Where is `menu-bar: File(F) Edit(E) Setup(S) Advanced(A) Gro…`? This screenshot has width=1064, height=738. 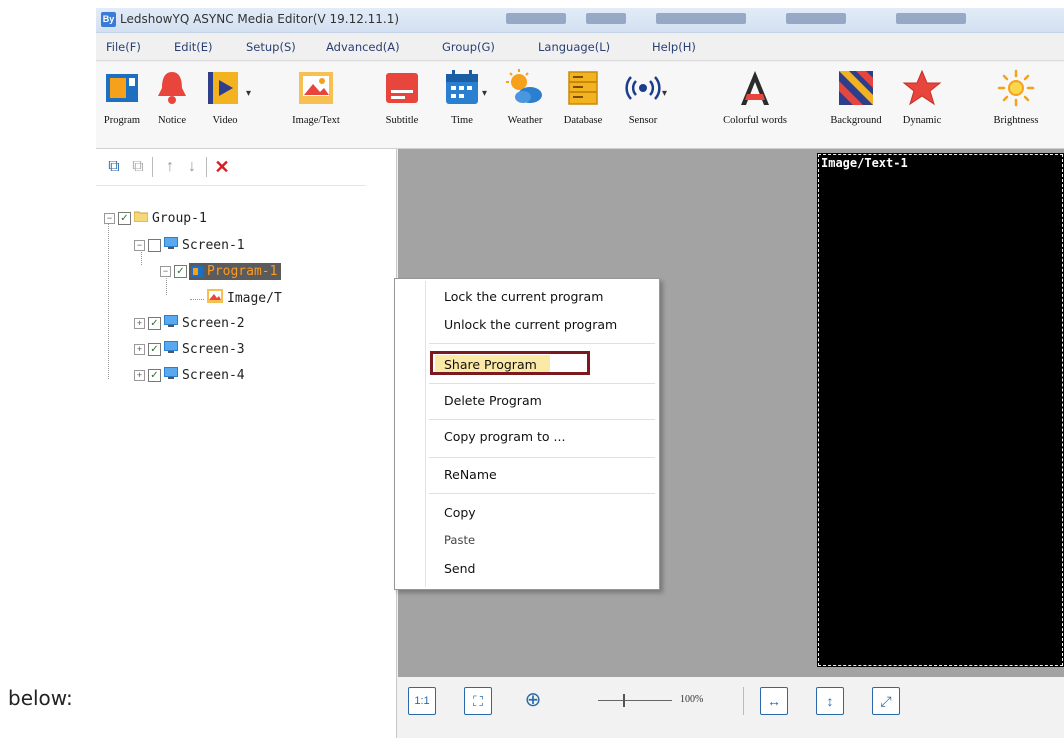
menu-bar: File(F) Edit(E) Setup(S) Advanced(A) Gro… is located at coordinates (580, 47).